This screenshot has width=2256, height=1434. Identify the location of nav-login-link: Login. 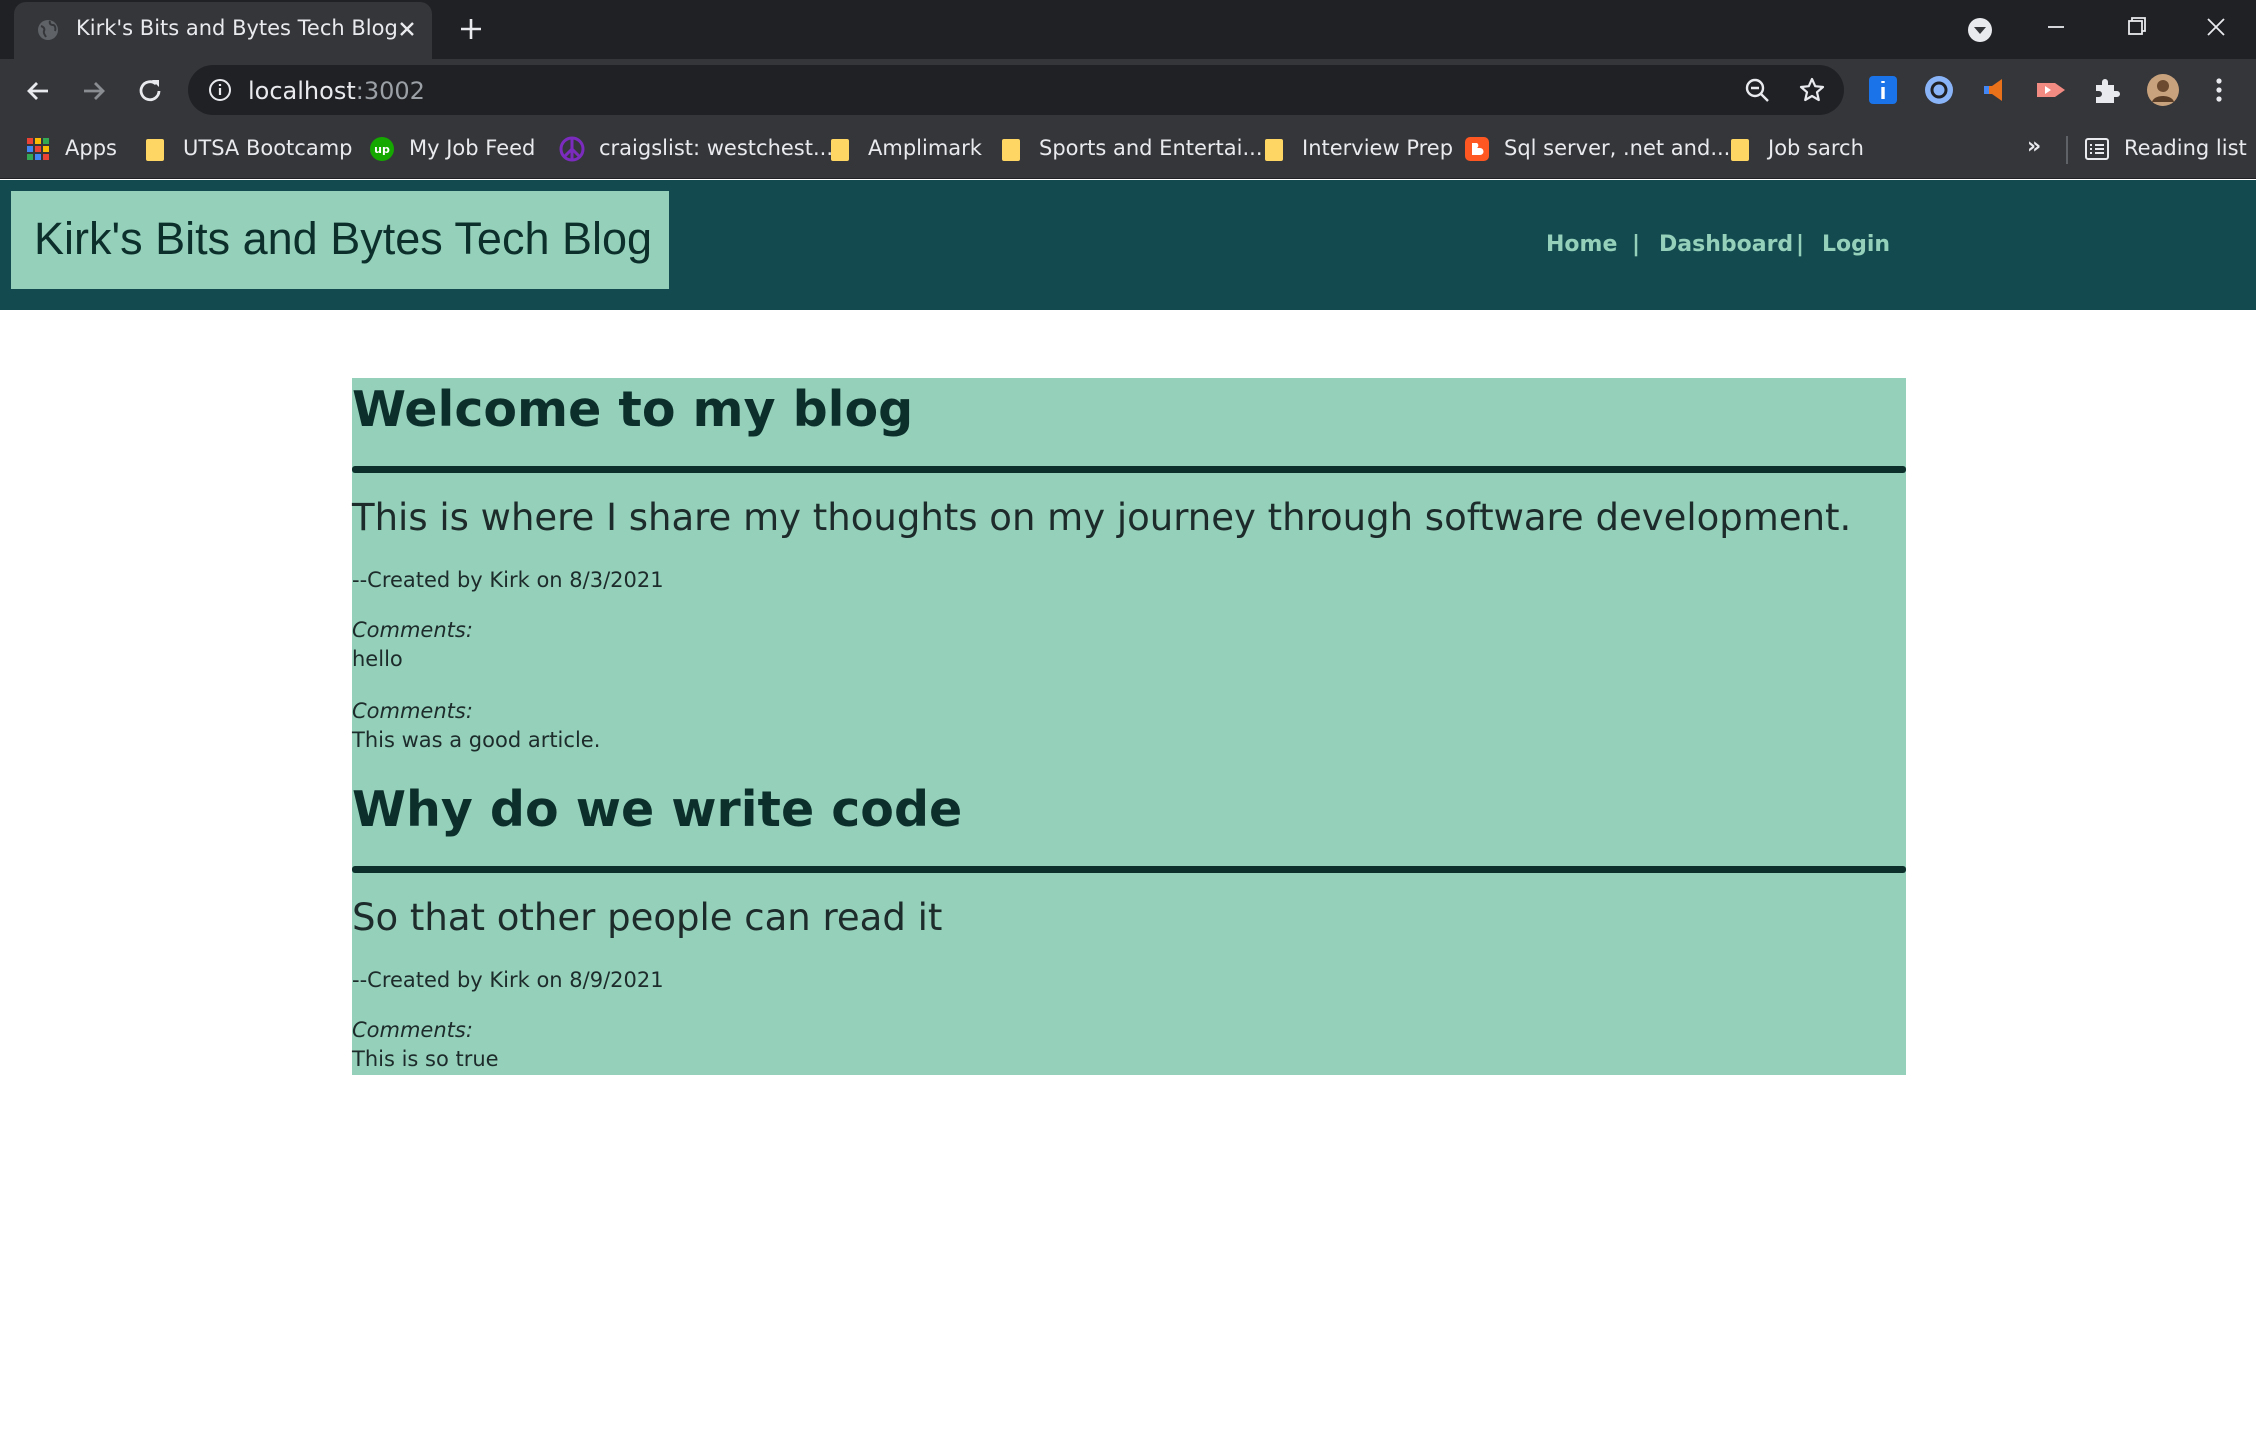
(1856, 244).